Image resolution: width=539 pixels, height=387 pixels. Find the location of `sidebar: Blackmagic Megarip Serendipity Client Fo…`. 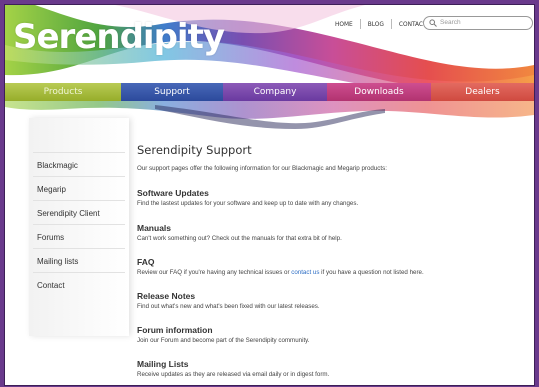

sidebar: Blackmagic Megarip Serendipity Client Fo… is located at coordinates (79, 227).